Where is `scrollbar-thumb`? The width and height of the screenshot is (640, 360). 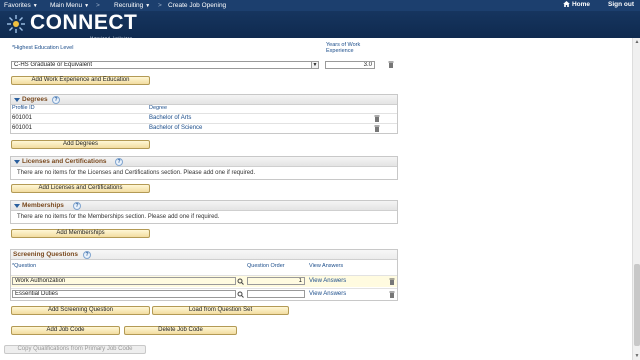 scrollbar-thumb is located at coordinates (637, 305).